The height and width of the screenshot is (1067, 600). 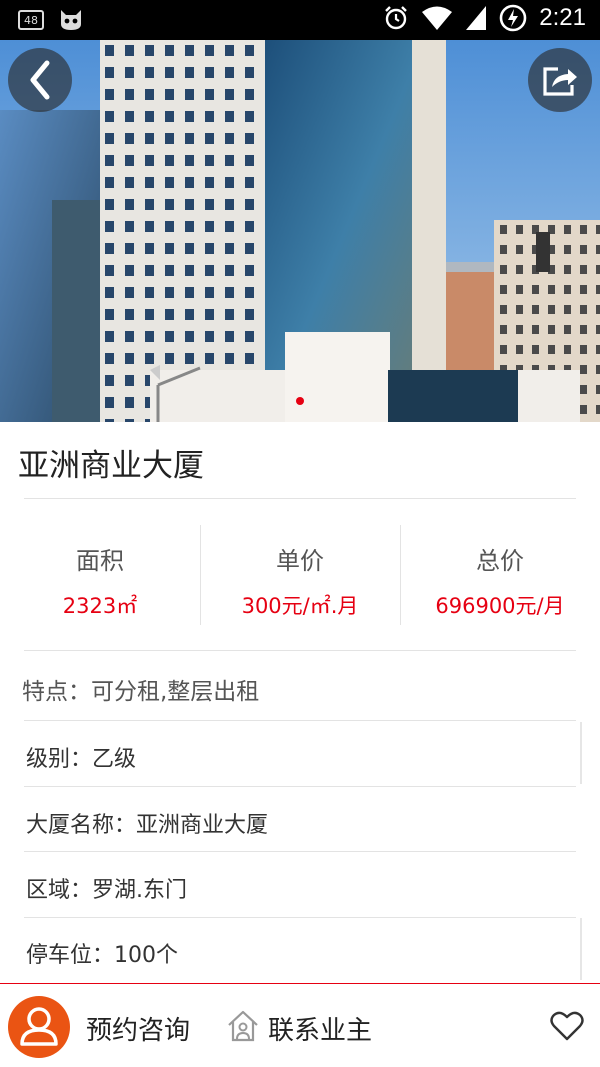 What do you see at coordinates (500, 561) in the screenshot?
I see `stat-total-price-label: 总价` at bounding box center [500, 561].